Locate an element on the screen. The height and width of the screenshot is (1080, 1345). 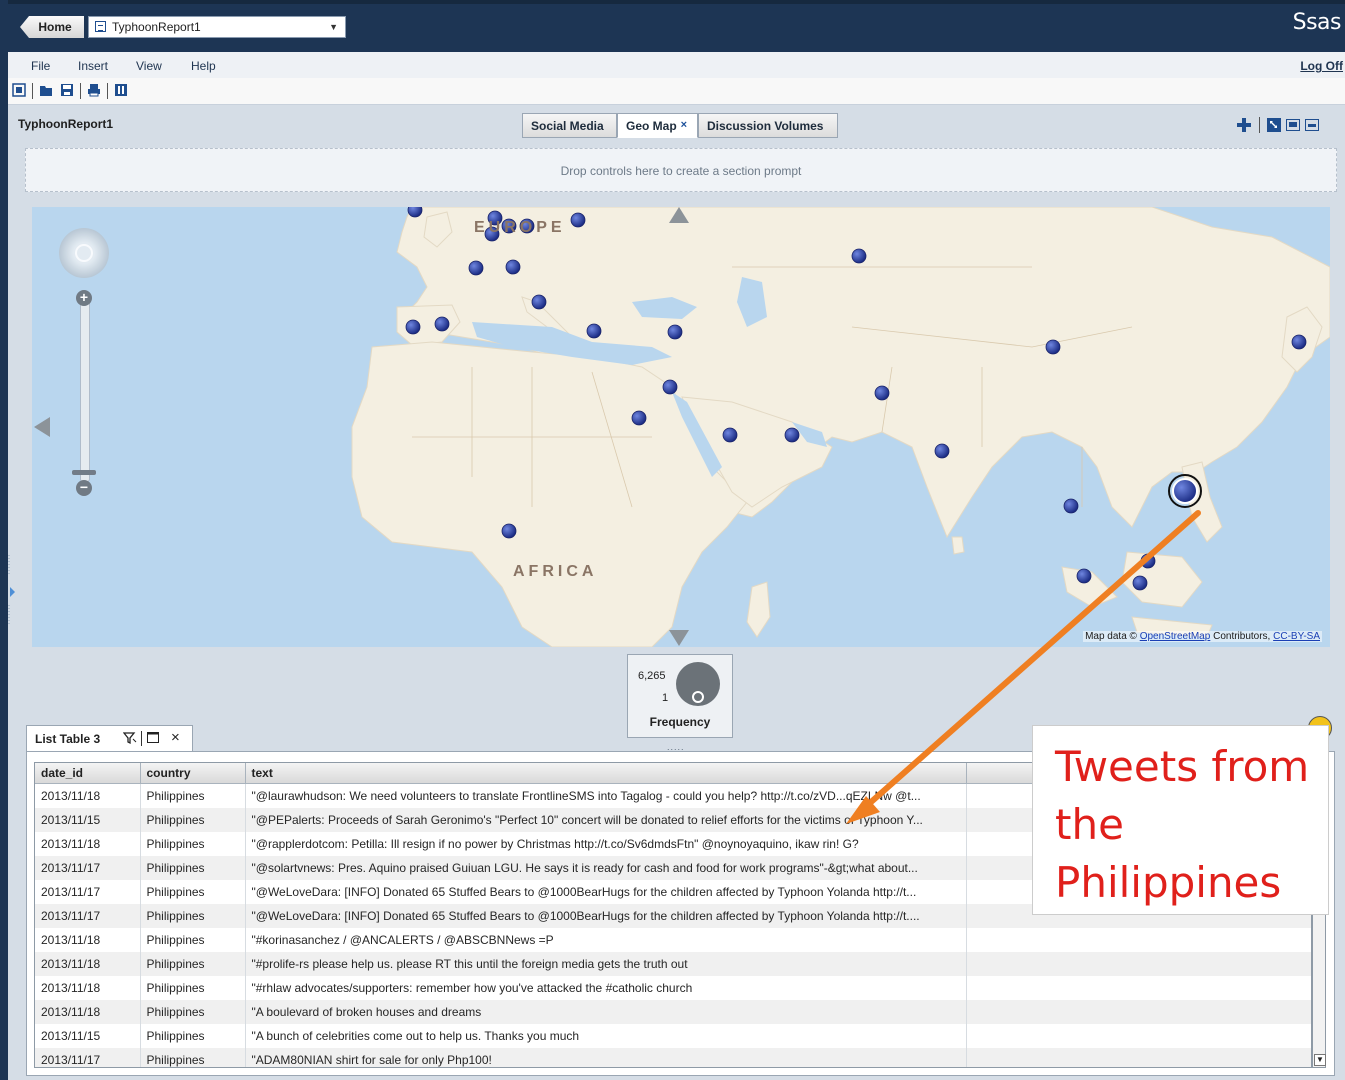
left-panel-toggle is located at coordinates (12, 595).